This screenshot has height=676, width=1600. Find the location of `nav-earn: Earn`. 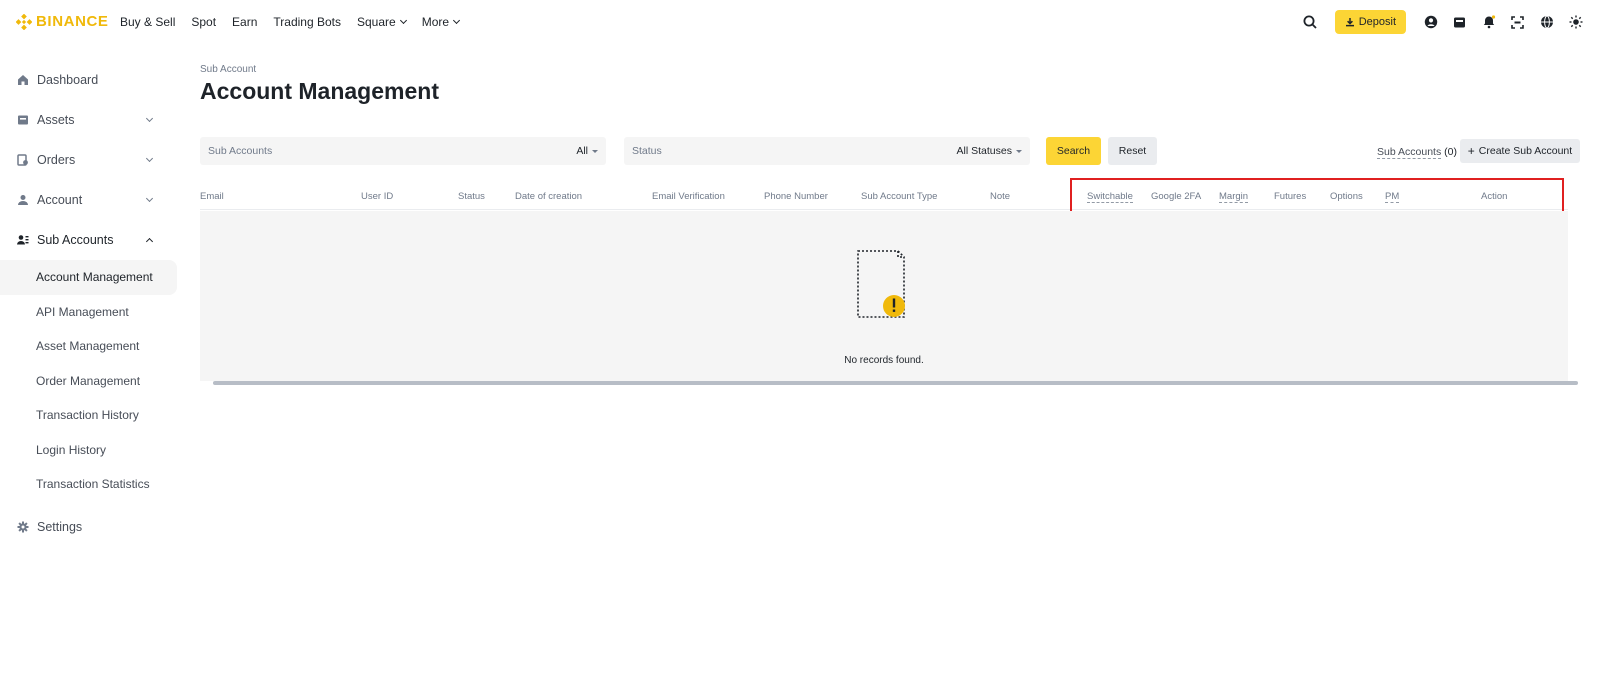

nav-earn: Earn is located at coordinates (244, 22).